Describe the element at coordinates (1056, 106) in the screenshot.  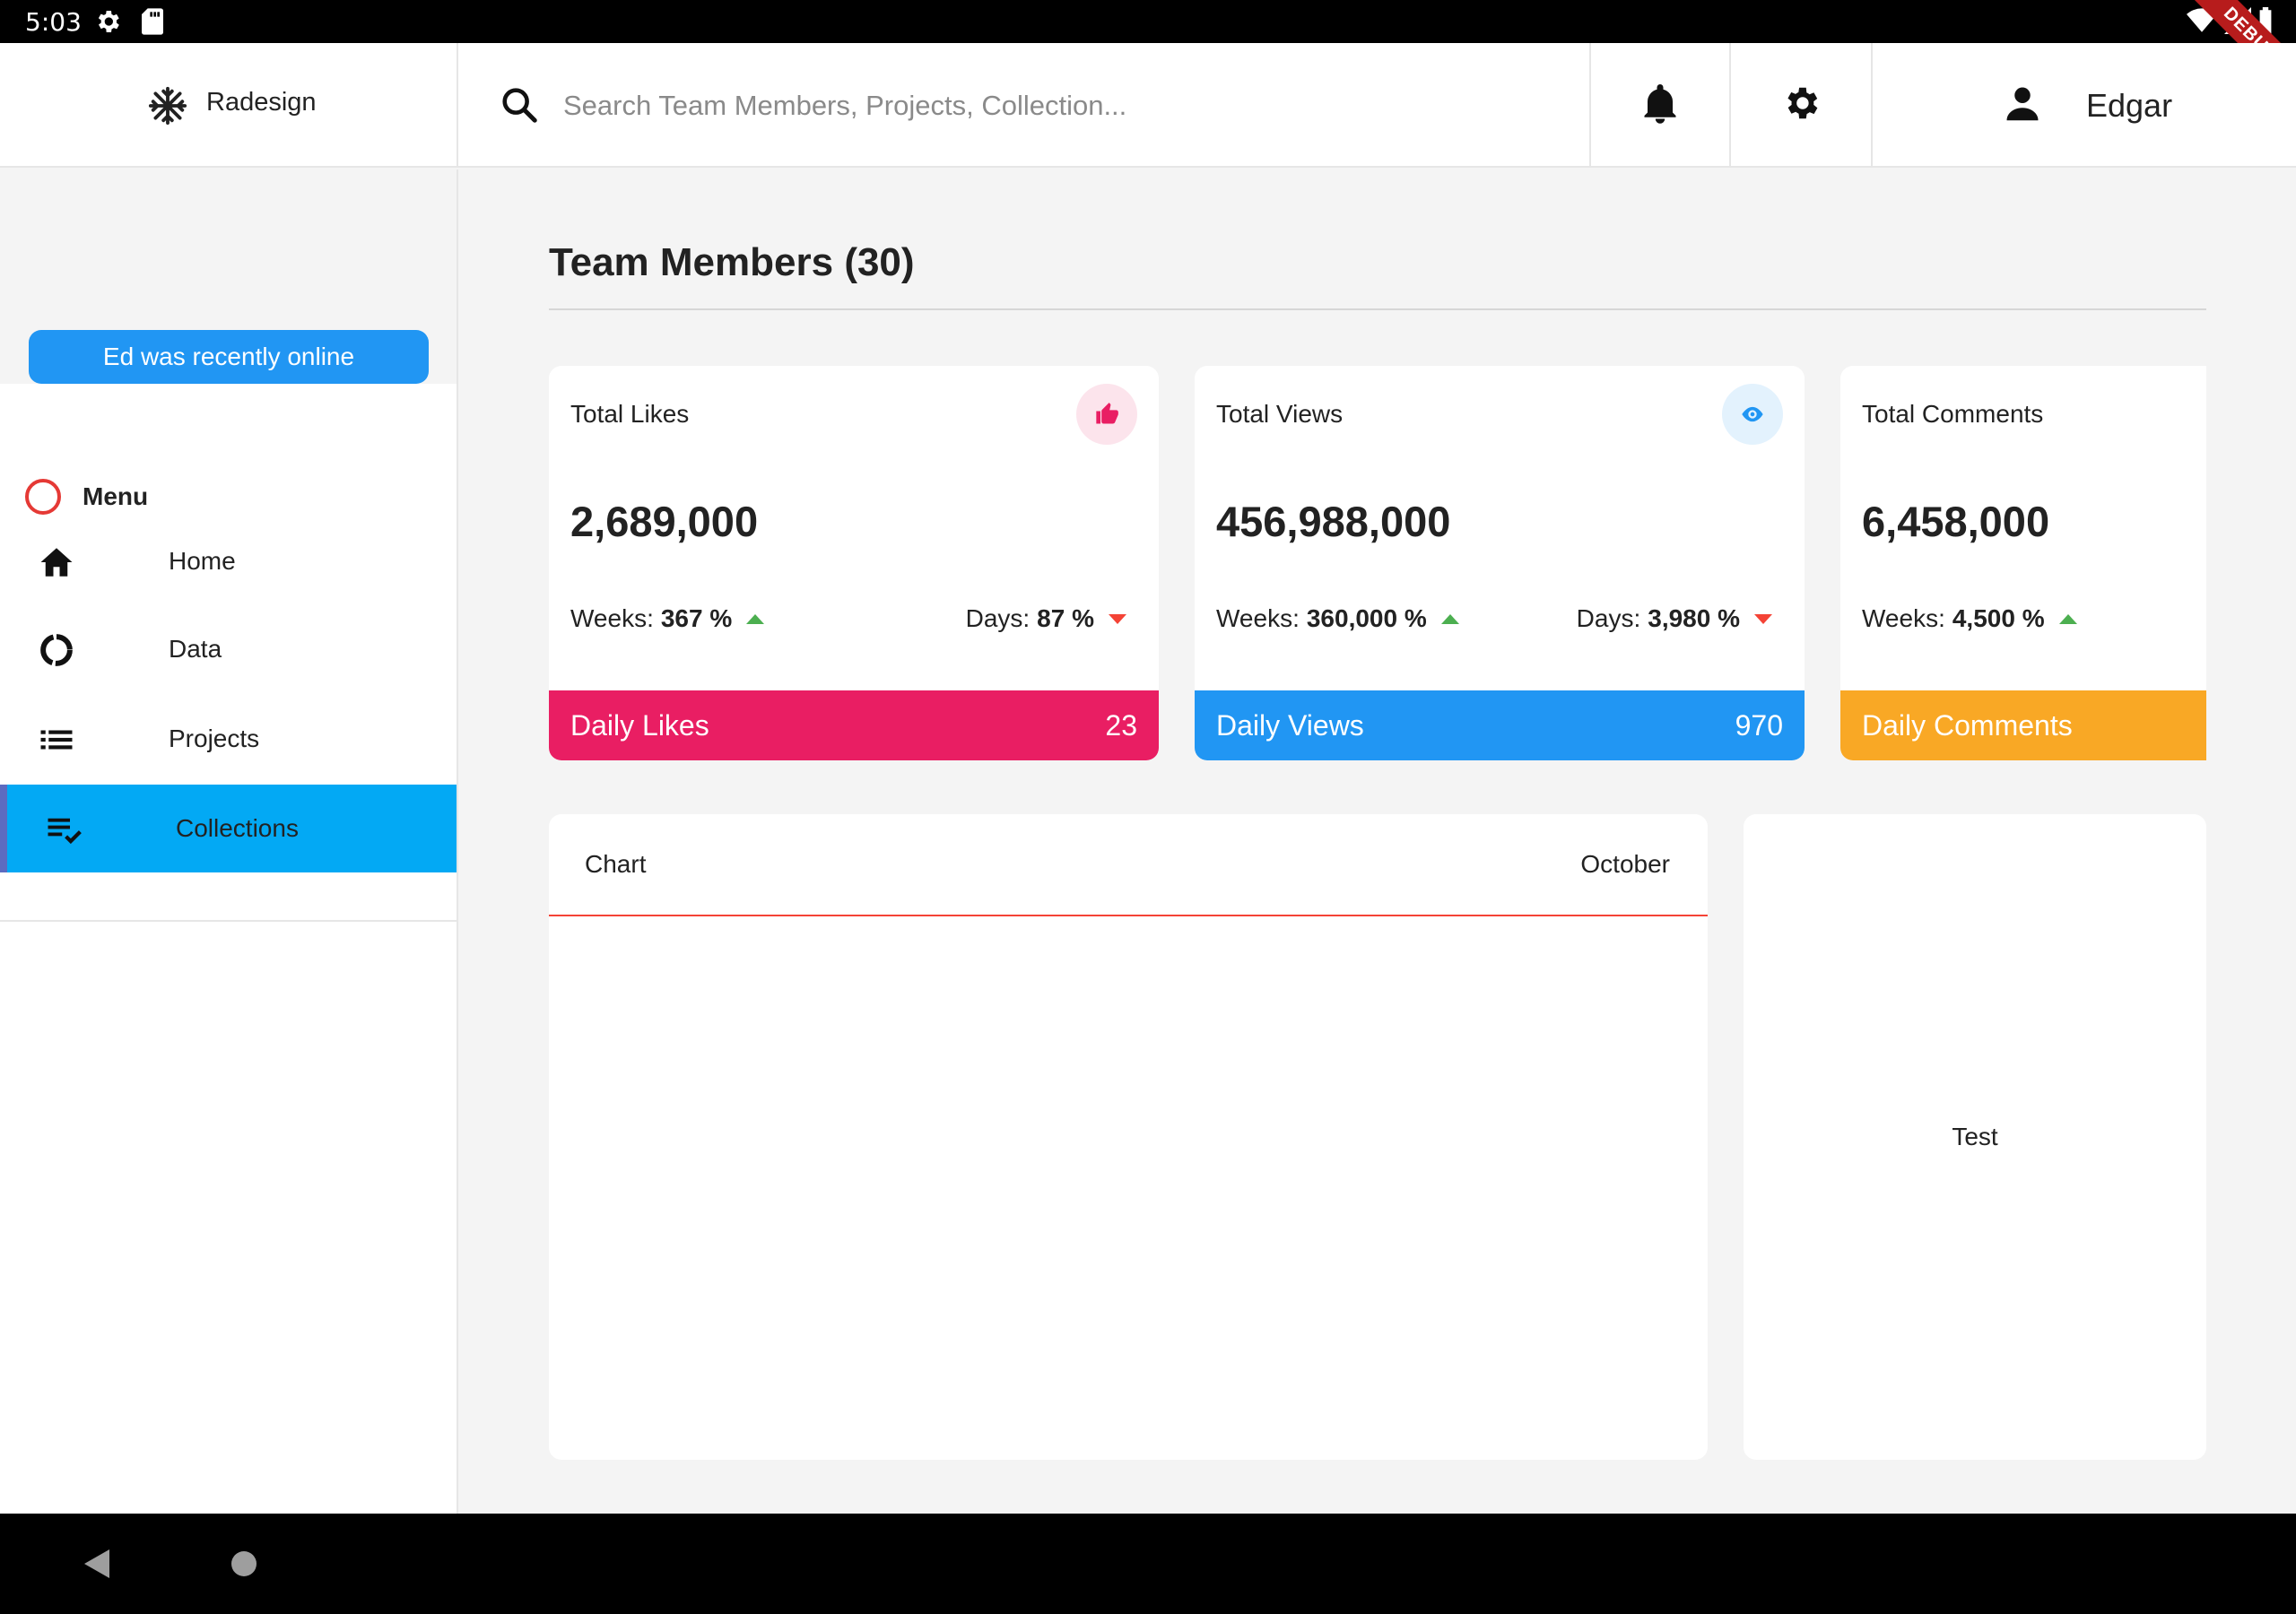
I see `search-input` at that location.